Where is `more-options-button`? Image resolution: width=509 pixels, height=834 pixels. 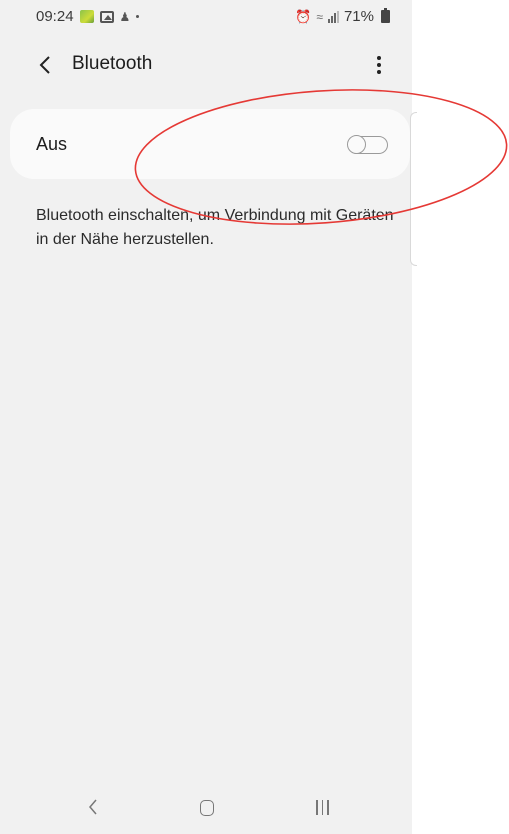 more-options-button is located at coordinates (379, 65).